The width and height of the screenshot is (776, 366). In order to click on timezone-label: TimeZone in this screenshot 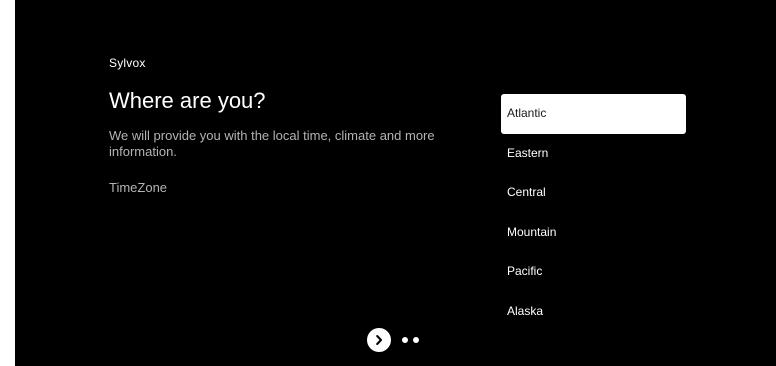, I will do `click(138, 187)`.